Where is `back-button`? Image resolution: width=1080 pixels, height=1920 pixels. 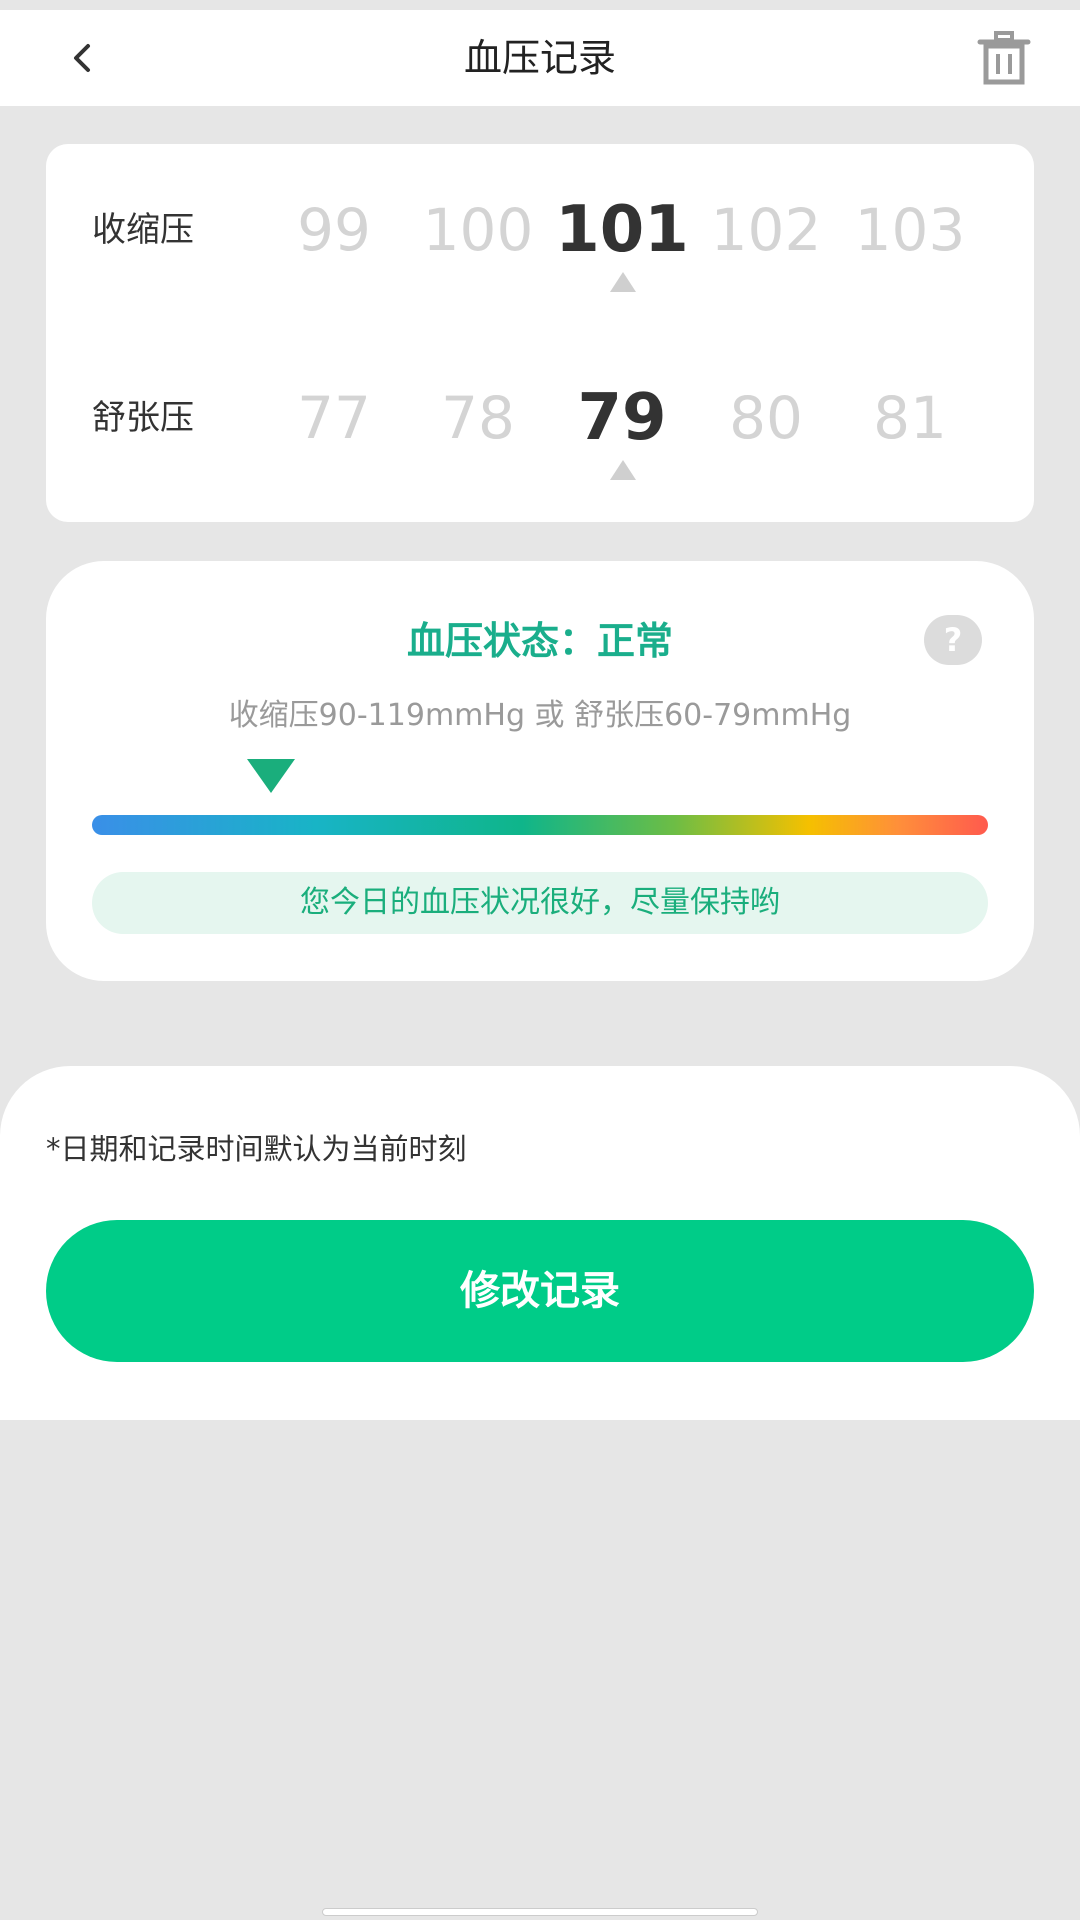
back-button is located at coordinates (82, 58).